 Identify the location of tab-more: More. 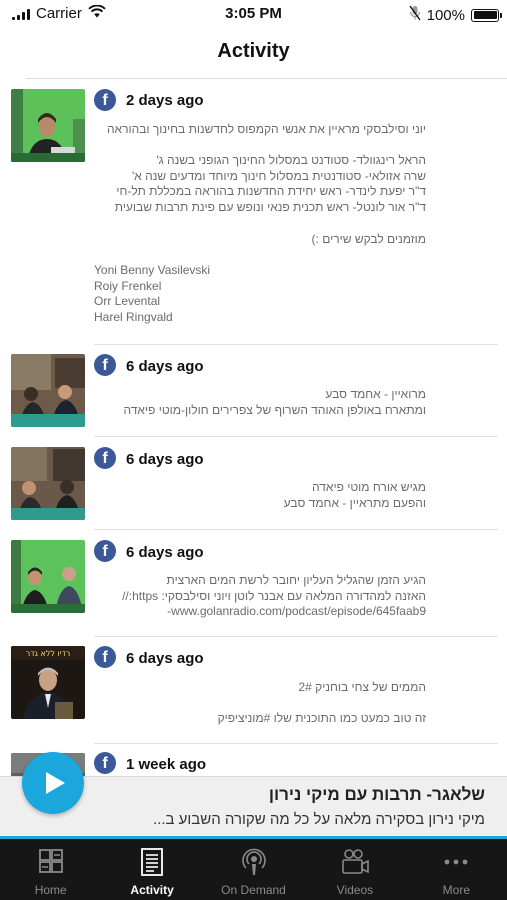
(456, 869).